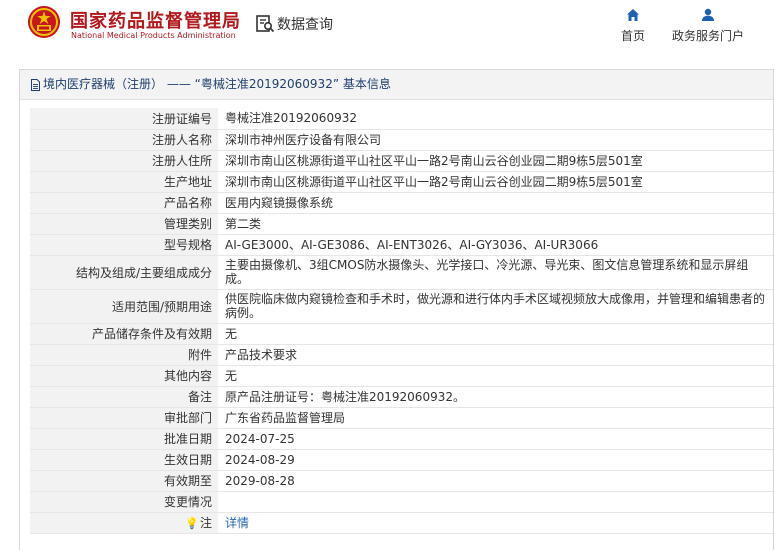 The image size is (775, 550). I want to click on table-row-note: 💡注 详情, so click(401, 523).